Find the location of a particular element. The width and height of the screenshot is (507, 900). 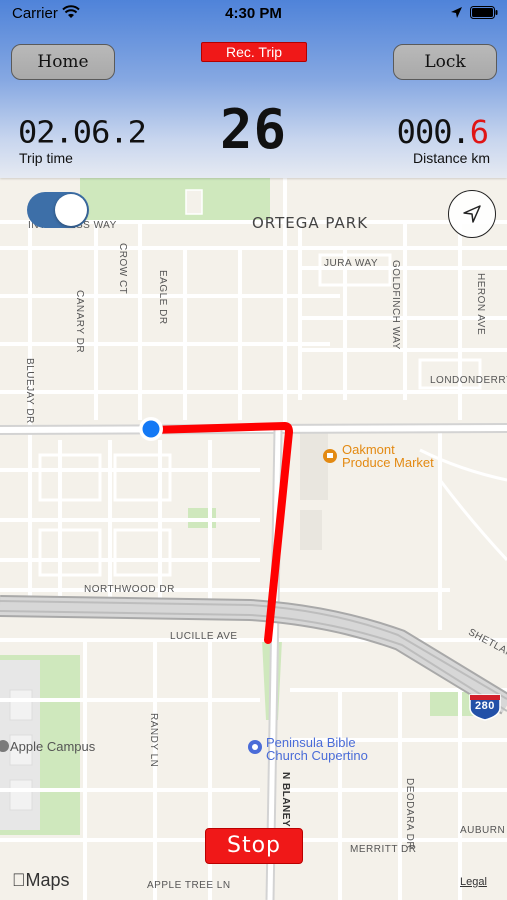

street-label: BLUEJAY DR is located at coordinates (29, 391).